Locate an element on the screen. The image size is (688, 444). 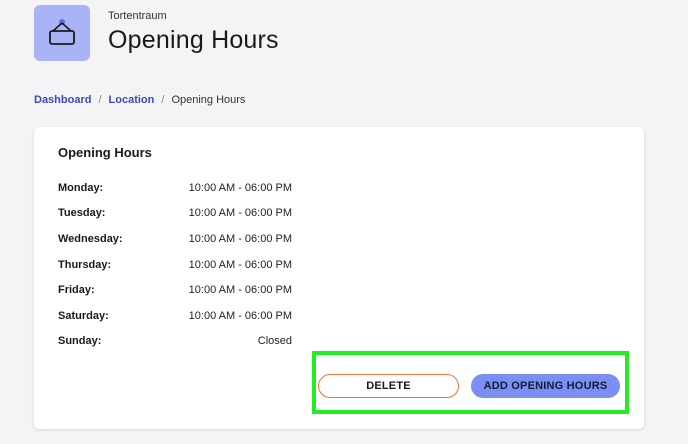
day-label: Tuesday: is located at coordinates (82, 213).